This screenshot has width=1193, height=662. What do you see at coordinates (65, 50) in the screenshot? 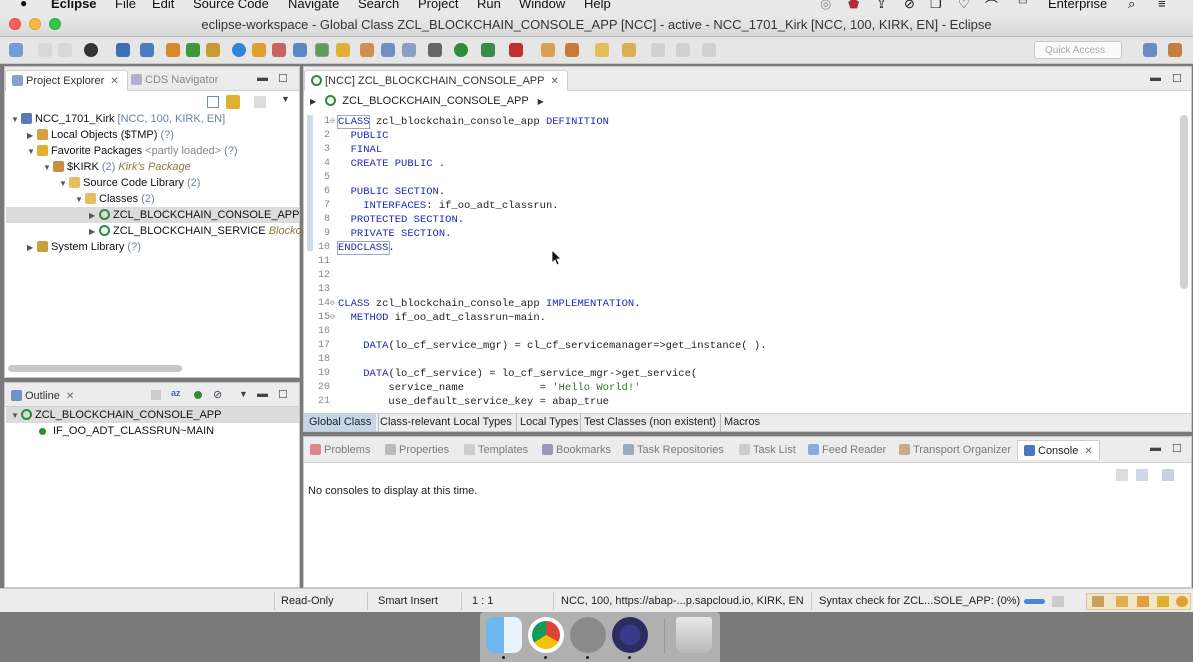
I see `save-all-icon` at bounding box center [65, 50].